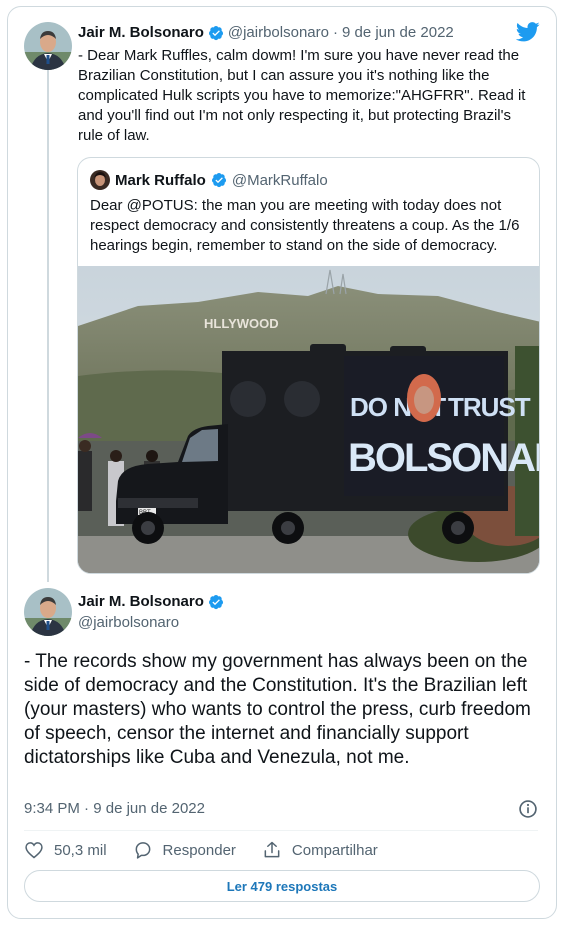 The image size is (567, 927). I want to click on tweet-timestamp: 9:34 PM · 9 de jun de 2022, so click(114, 808).